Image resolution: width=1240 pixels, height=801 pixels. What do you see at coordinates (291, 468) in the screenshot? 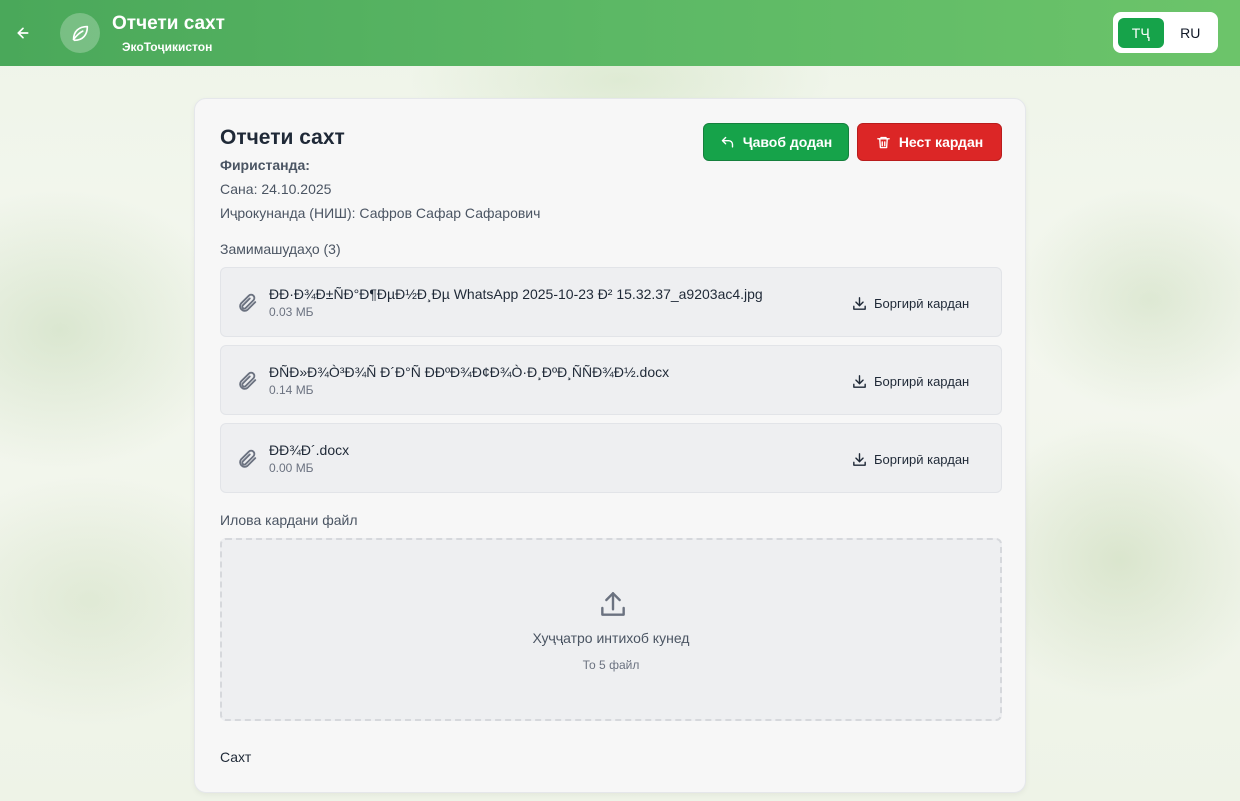
I see `attachment-size: 0.00 МБ` at bounding box center [291, 468].